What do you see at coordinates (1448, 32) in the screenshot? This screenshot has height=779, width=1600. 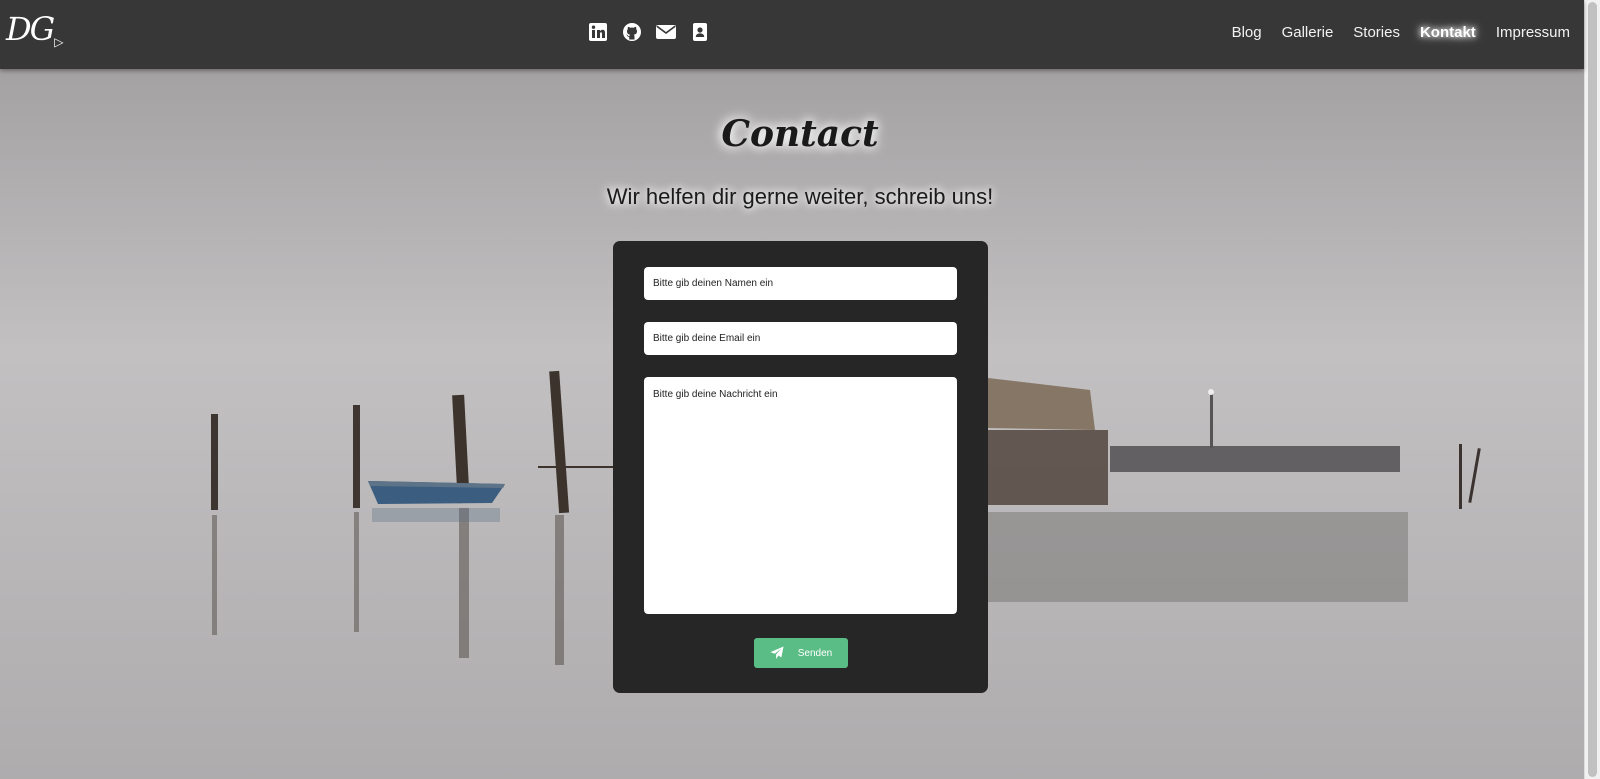 I see `nav-kontakt: Kontakt` at bounding box center [1448, 32].